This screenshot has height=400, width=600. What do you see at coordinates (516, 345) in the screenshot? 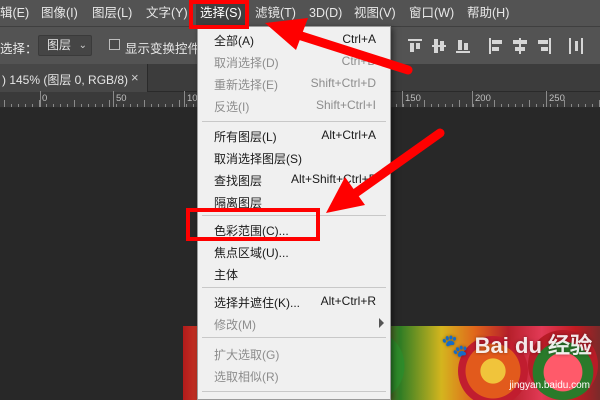
I see `watermark-brand: 🐾 Bai du 经验` at bounding box center [516, 345].